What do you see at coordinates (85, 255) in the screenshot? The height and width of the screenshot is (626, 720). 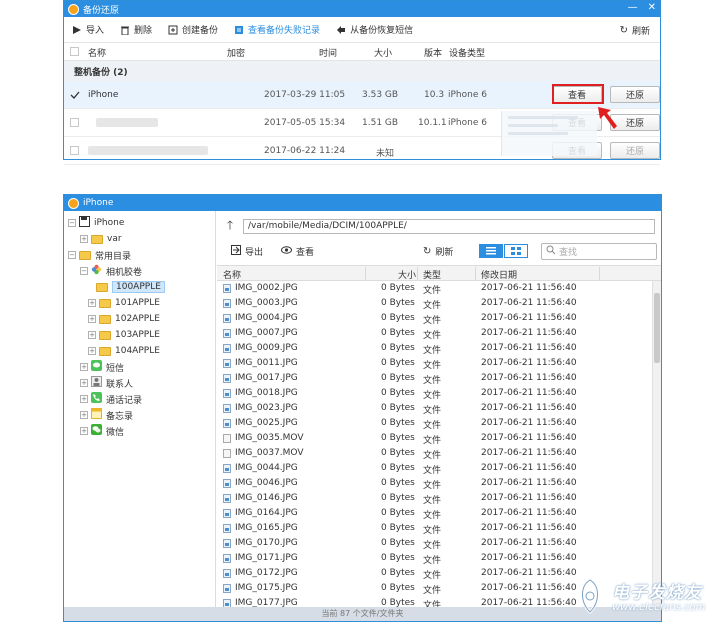 I see `folder-icon` at bounding box center [85, 255].